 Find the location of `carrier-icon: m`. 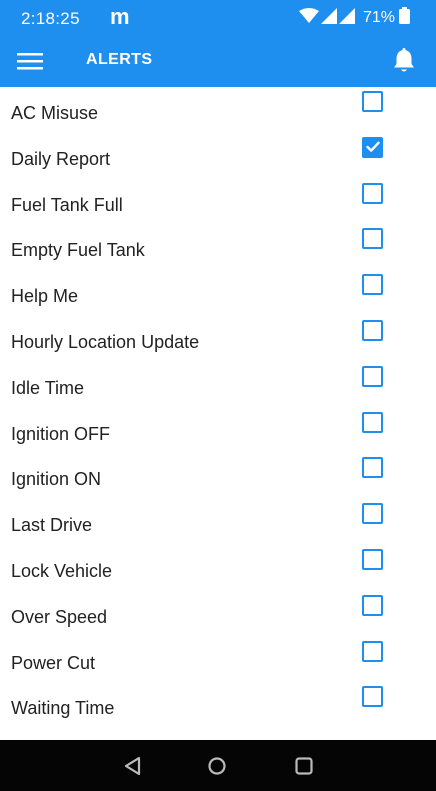

carrier-icon: m is located at coordinates (120, 16).